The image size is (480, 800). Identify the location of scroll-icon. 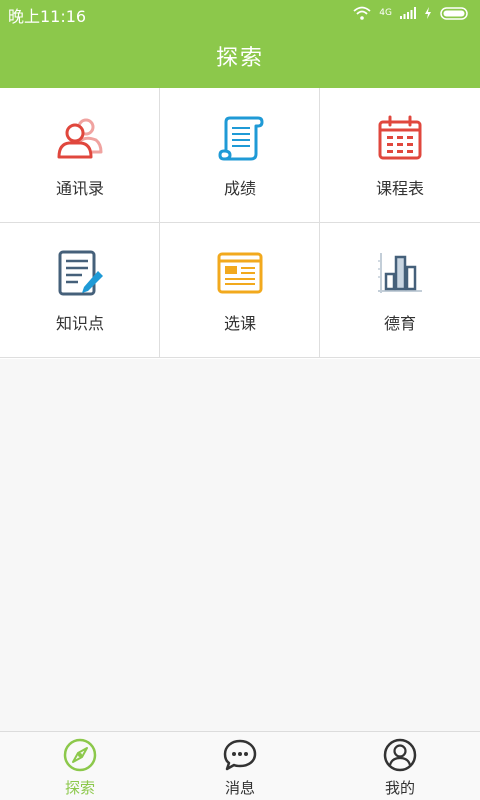
(241, 138).